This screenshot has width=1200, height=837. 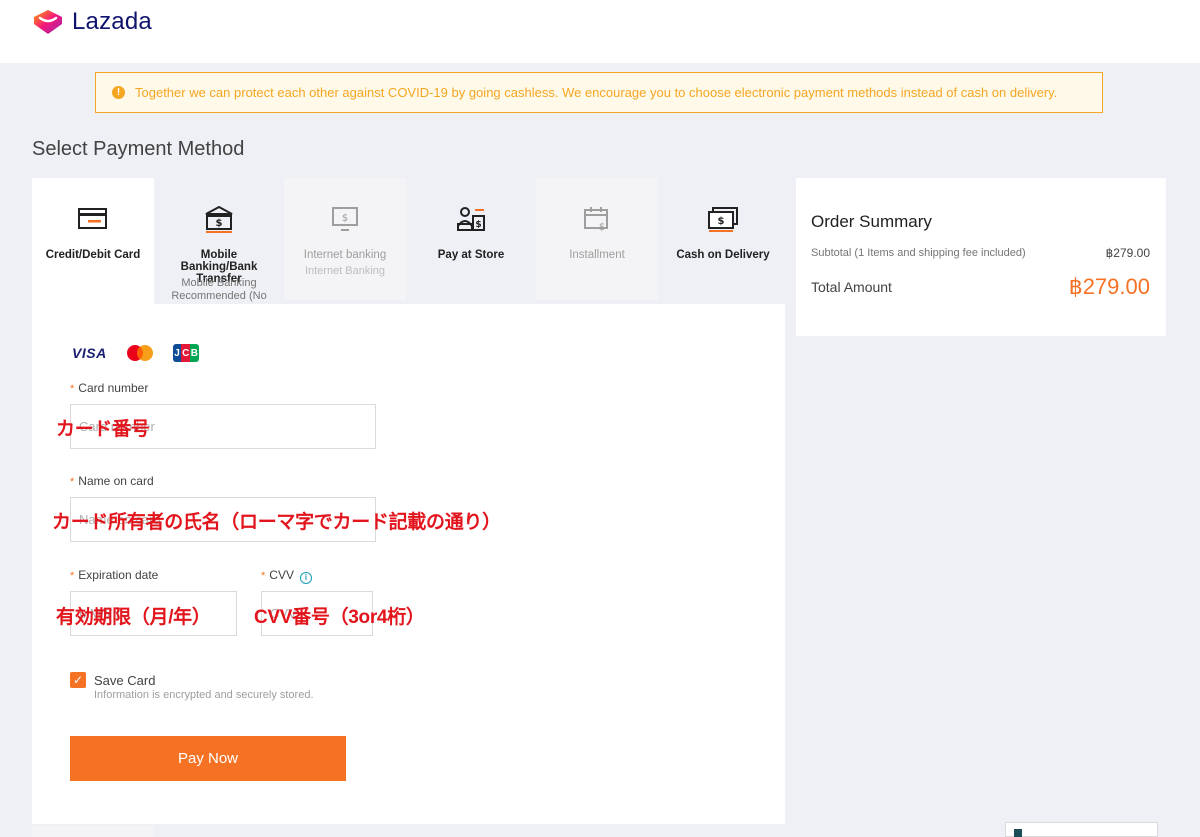 I want to click on cvv-label: * CVV i, so click(x=286, y=576).